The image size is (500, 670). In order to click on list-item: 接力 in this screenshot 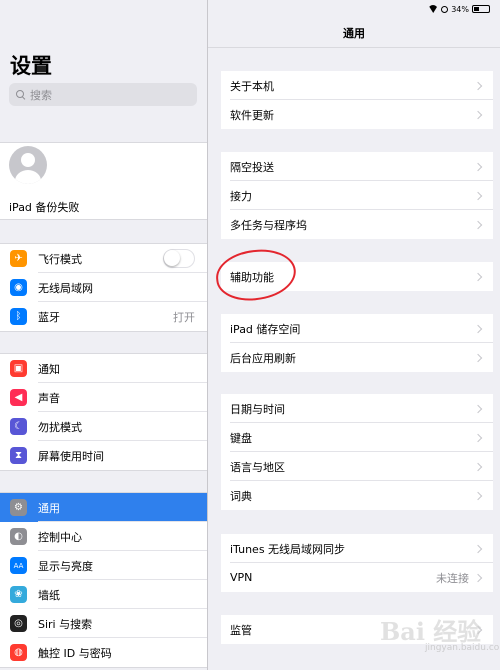, I will do `click(357, 195)`.